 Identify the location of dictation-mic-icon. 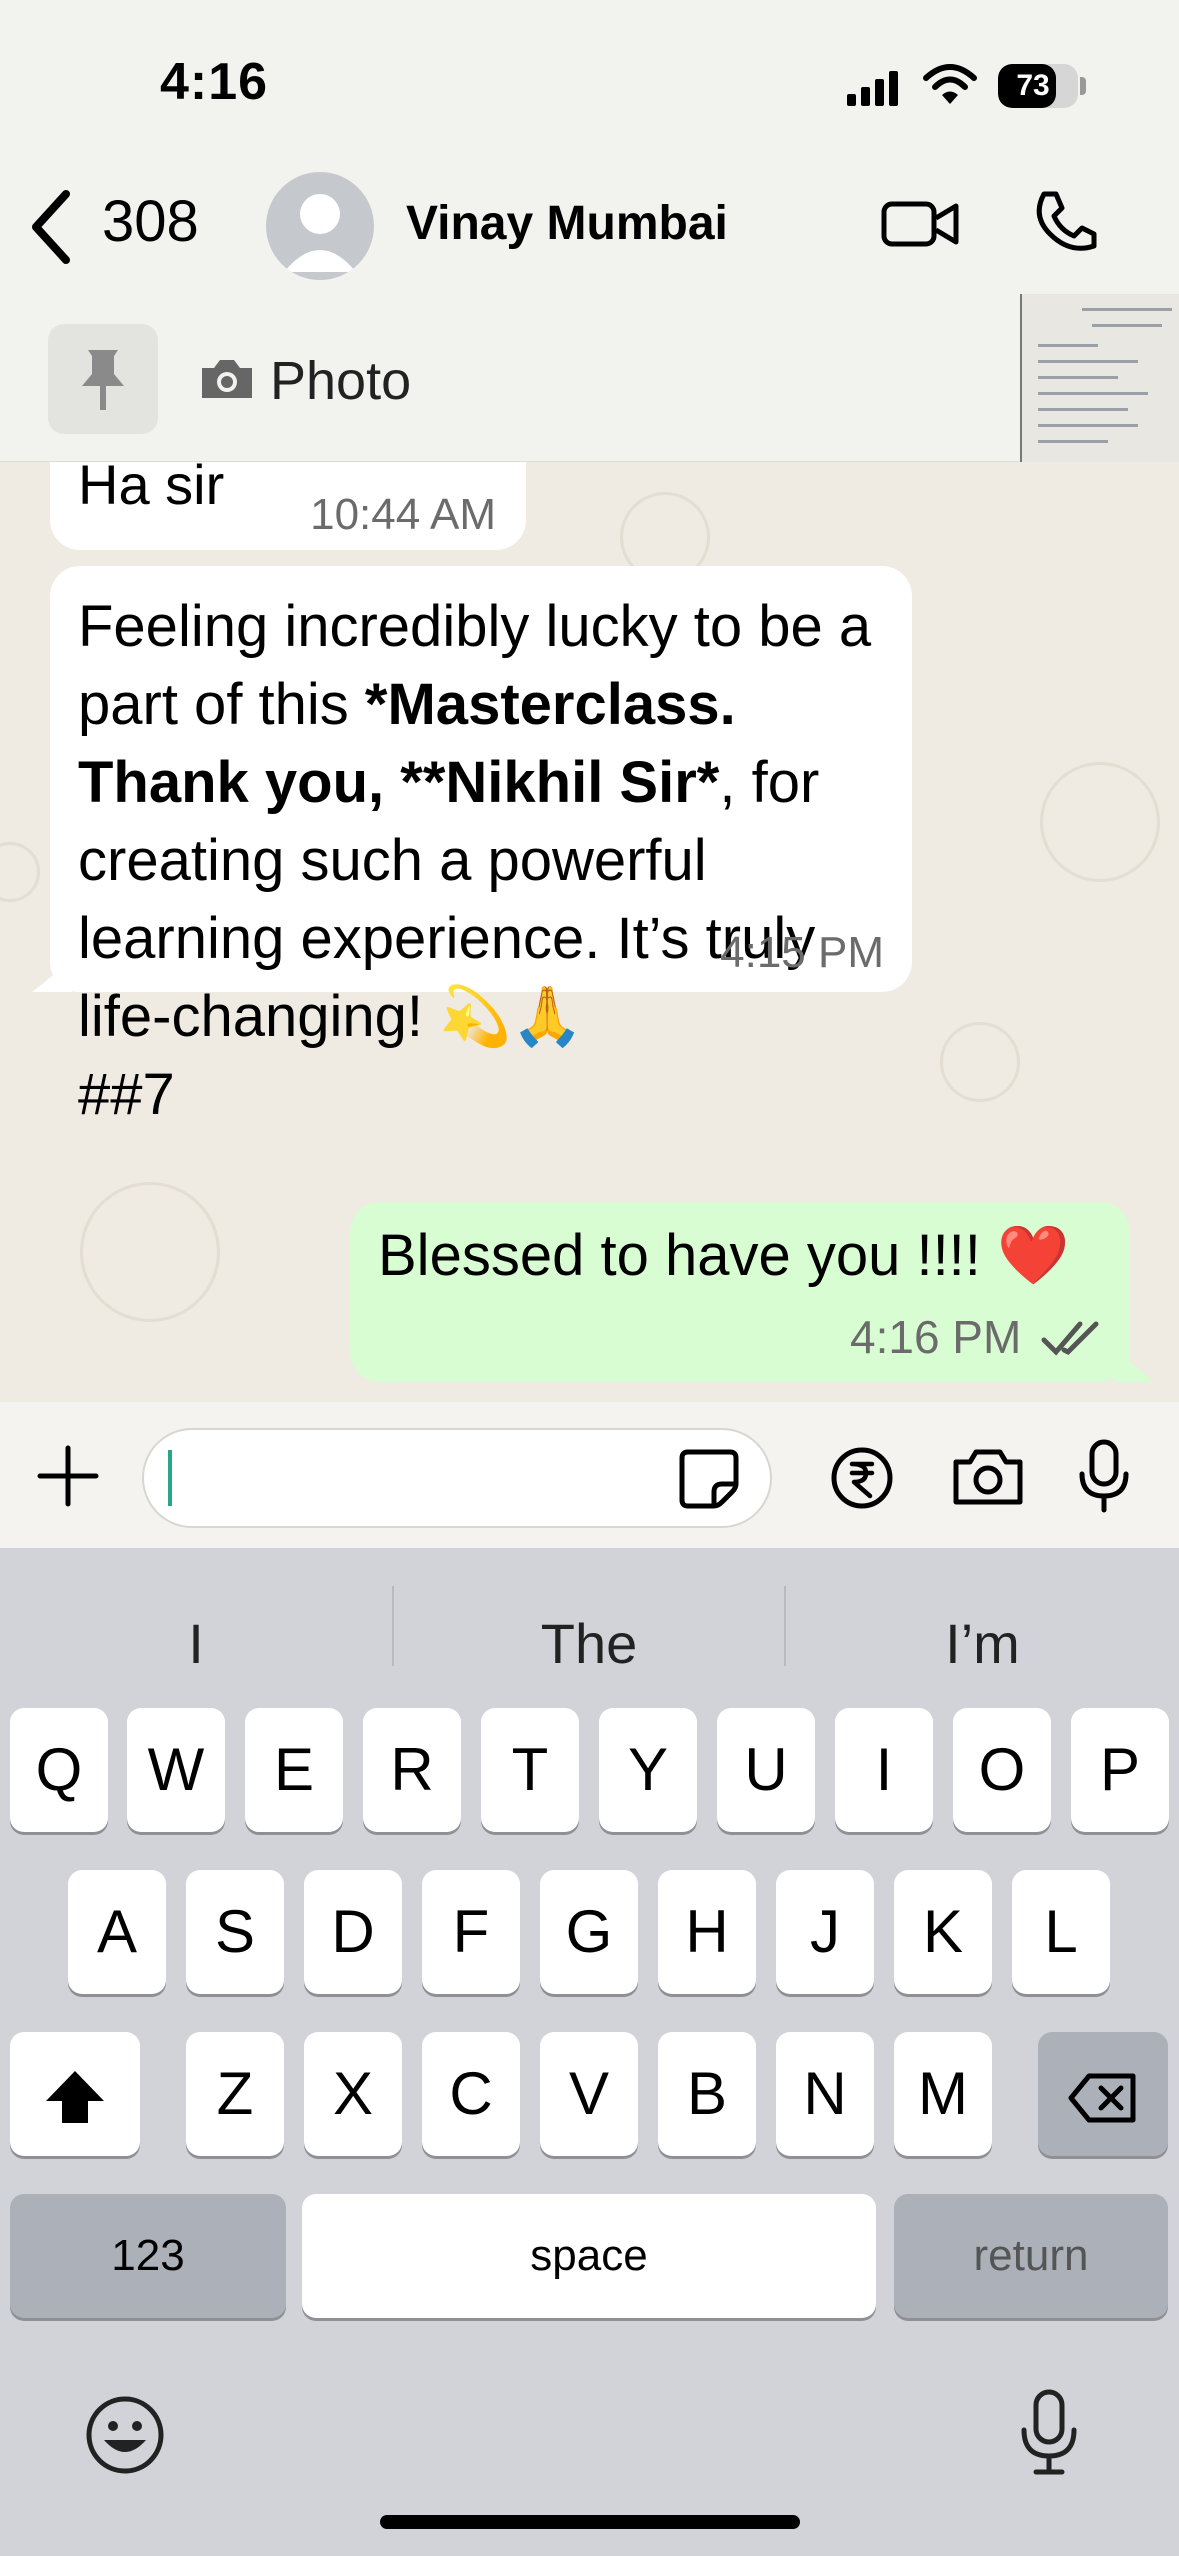
(1049, 2433).